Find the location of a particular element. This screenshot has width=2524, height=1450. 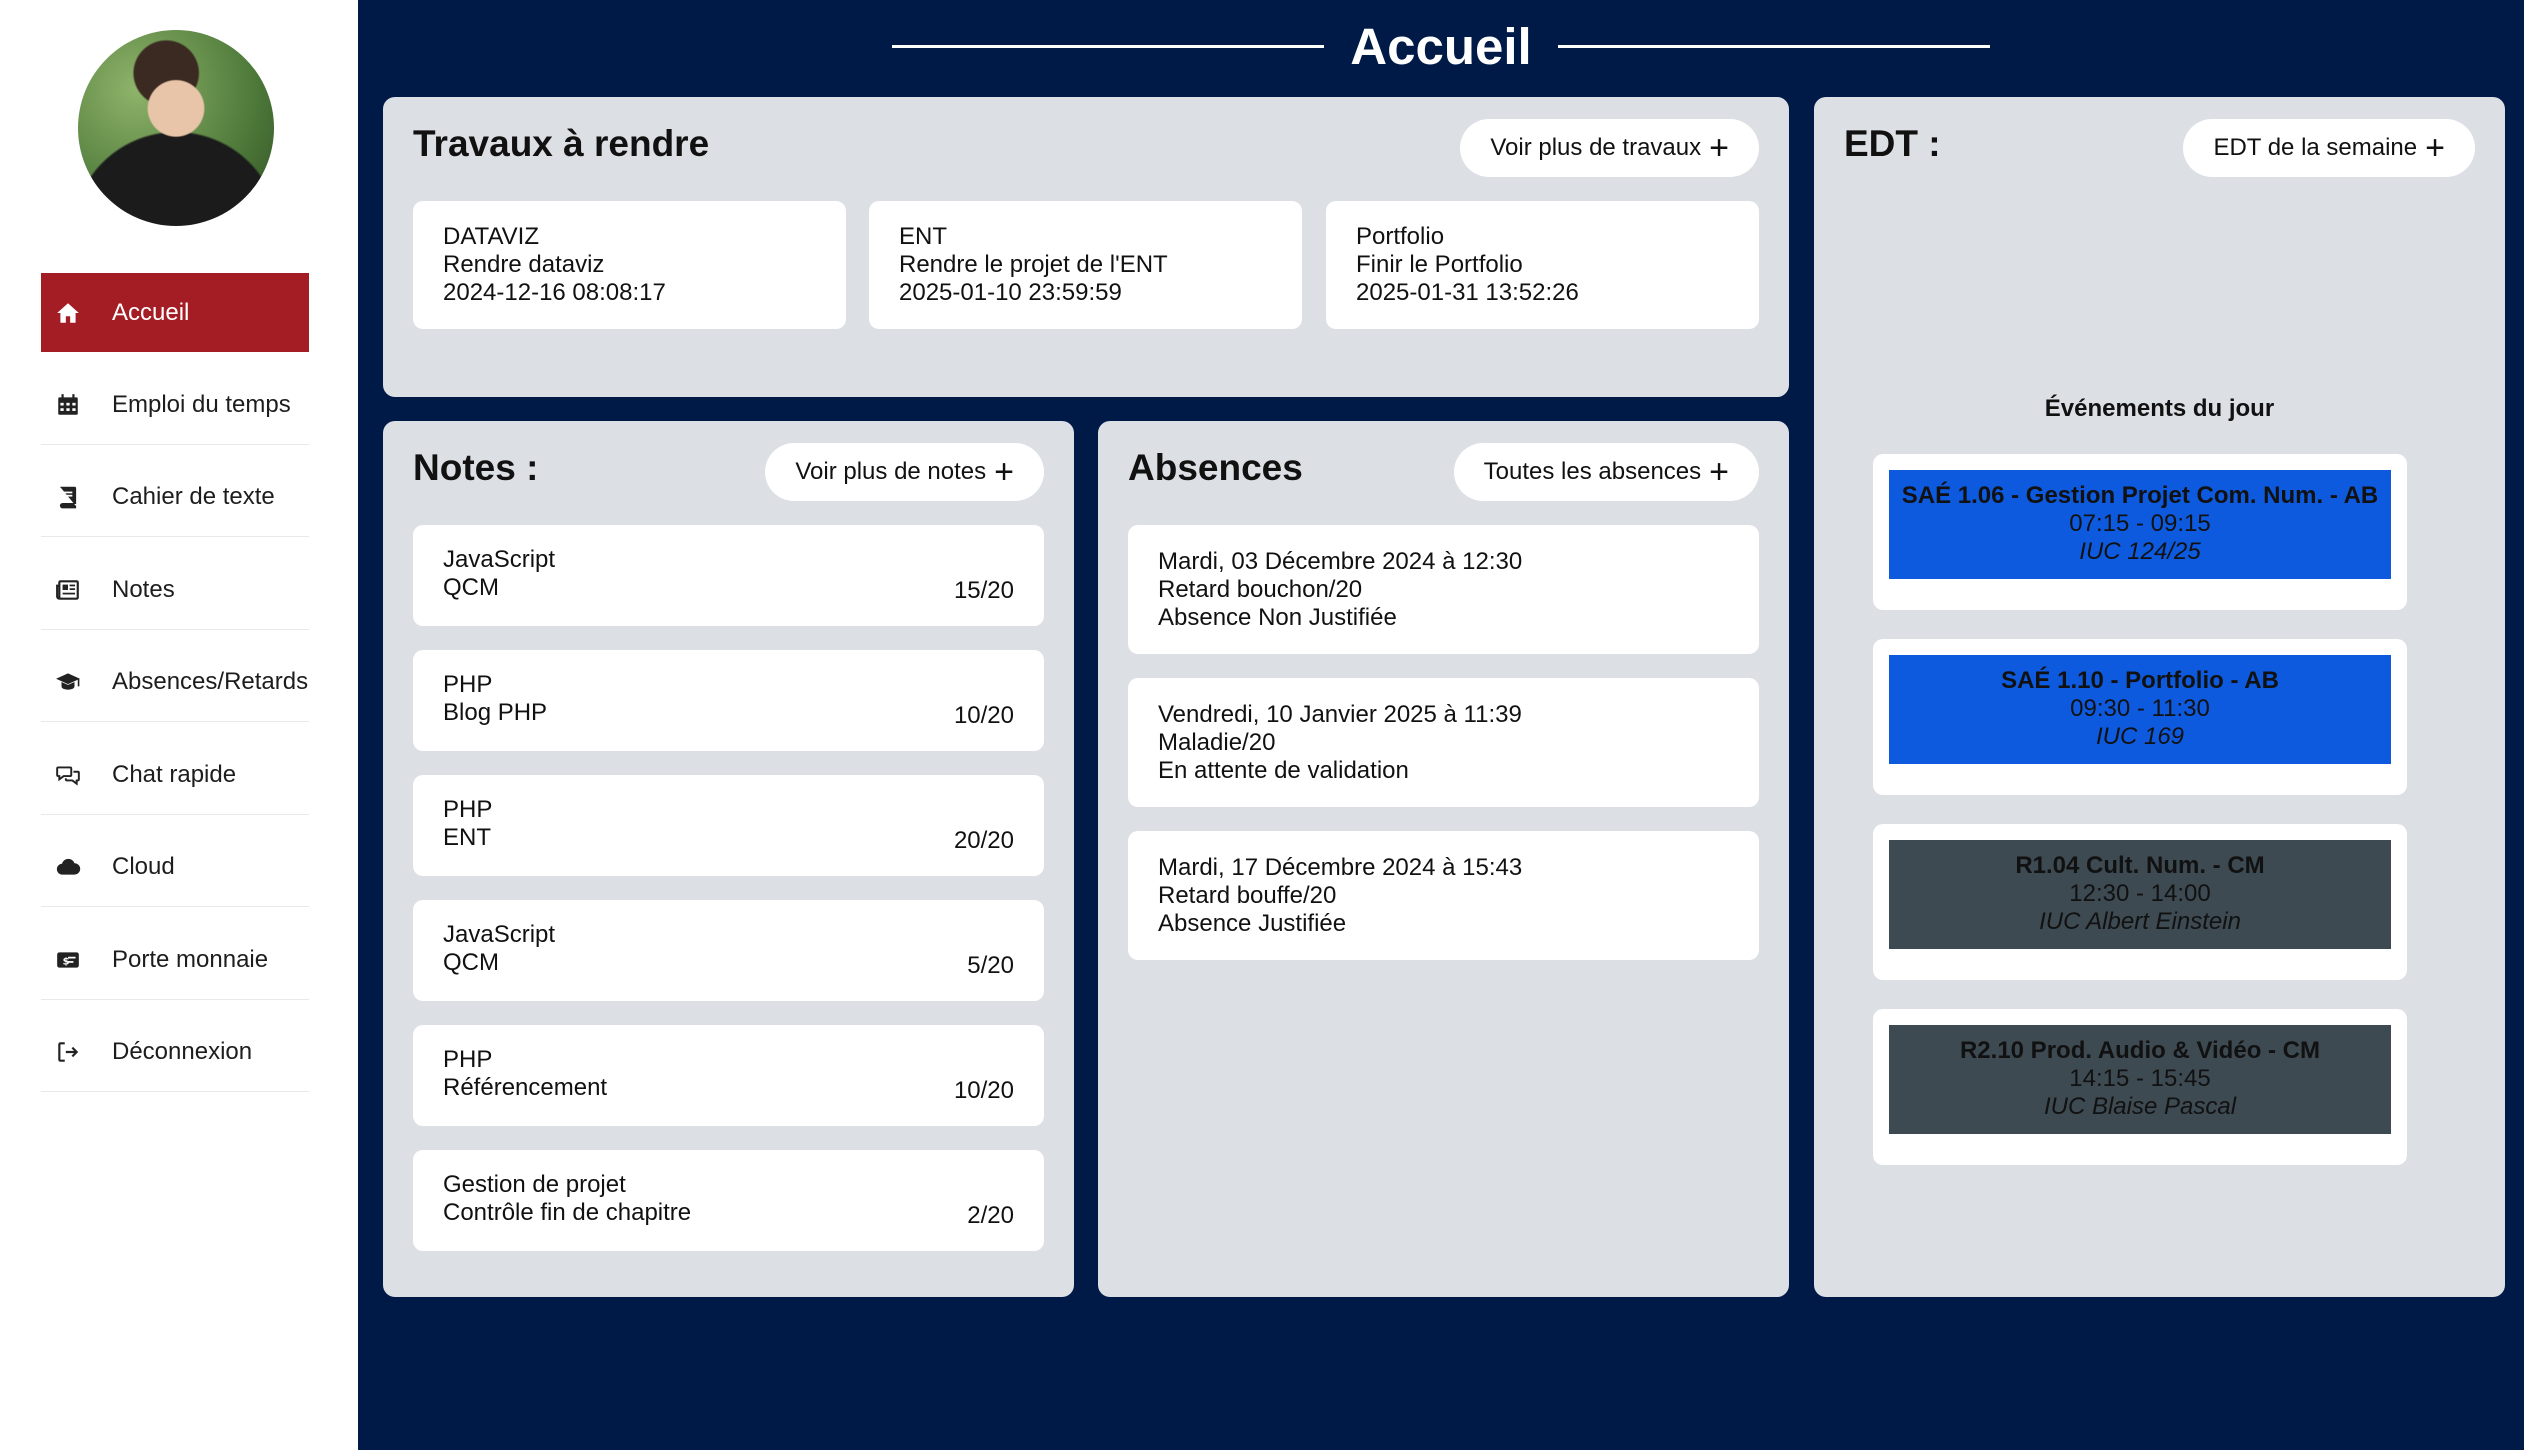

travail-subject: DATAVIZ is located at coordinates (491, 236).